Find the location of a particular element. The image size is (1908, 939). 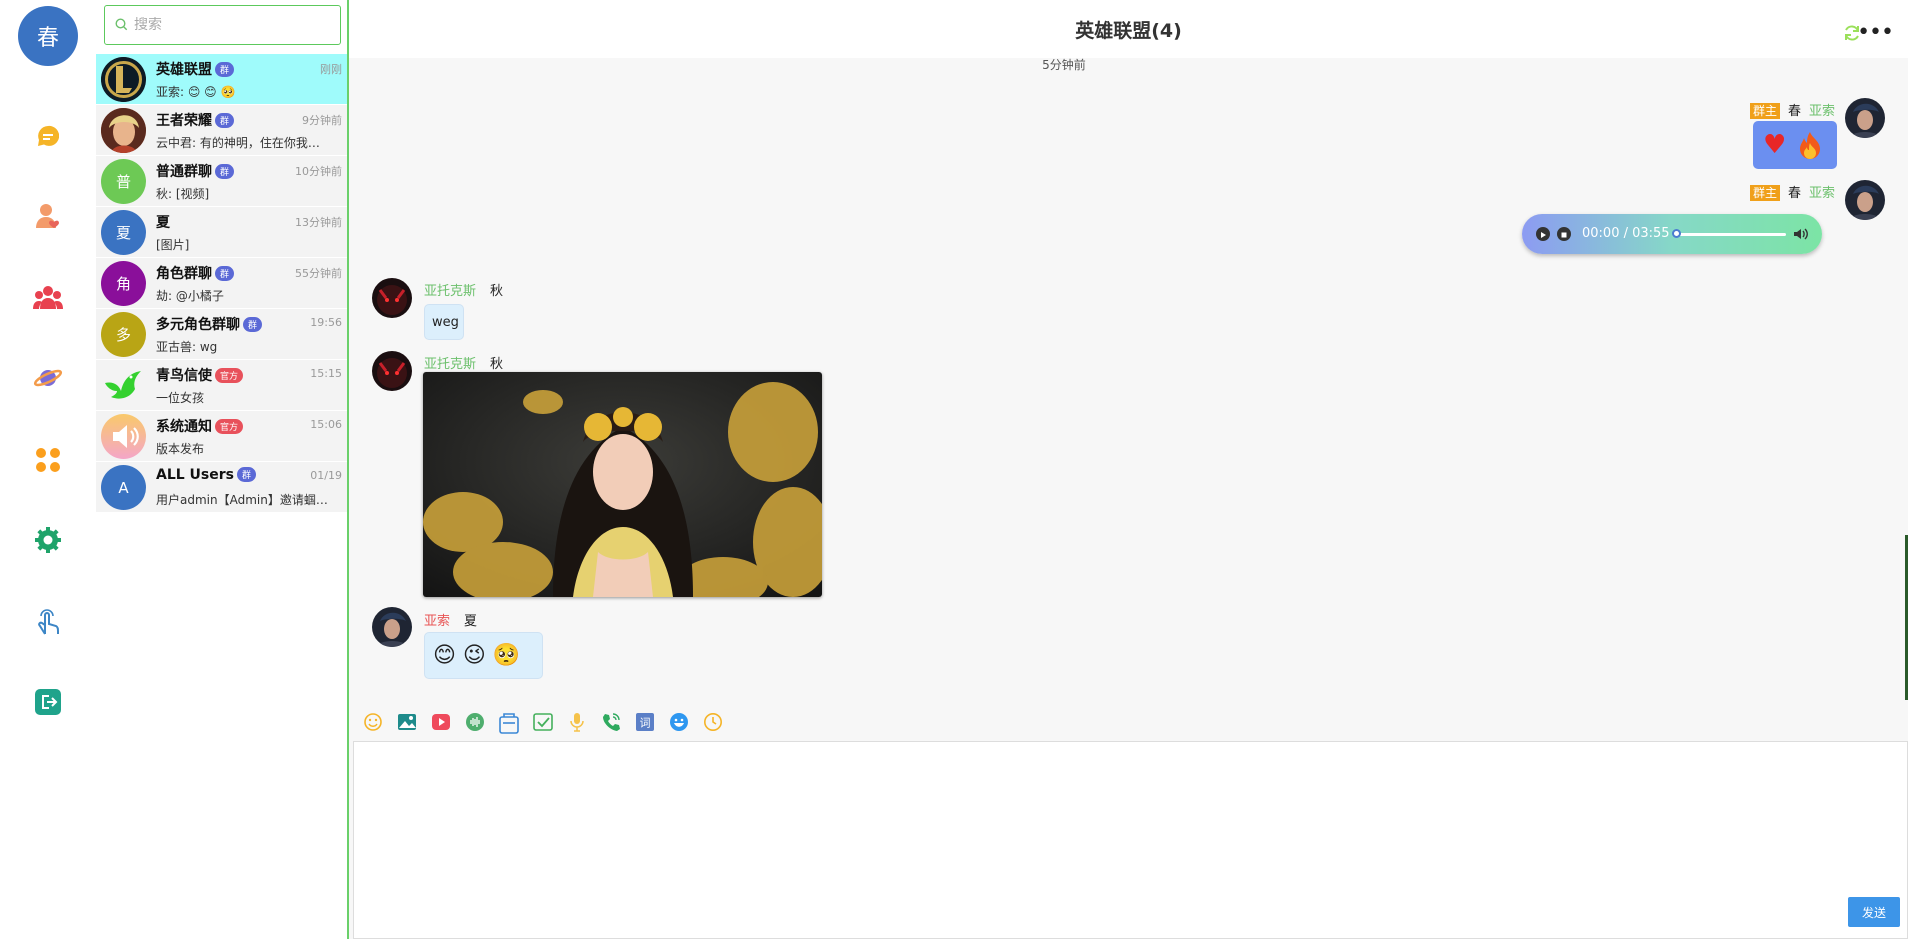

message-sender: 亚索夏 is located at coordinates (454, 619).